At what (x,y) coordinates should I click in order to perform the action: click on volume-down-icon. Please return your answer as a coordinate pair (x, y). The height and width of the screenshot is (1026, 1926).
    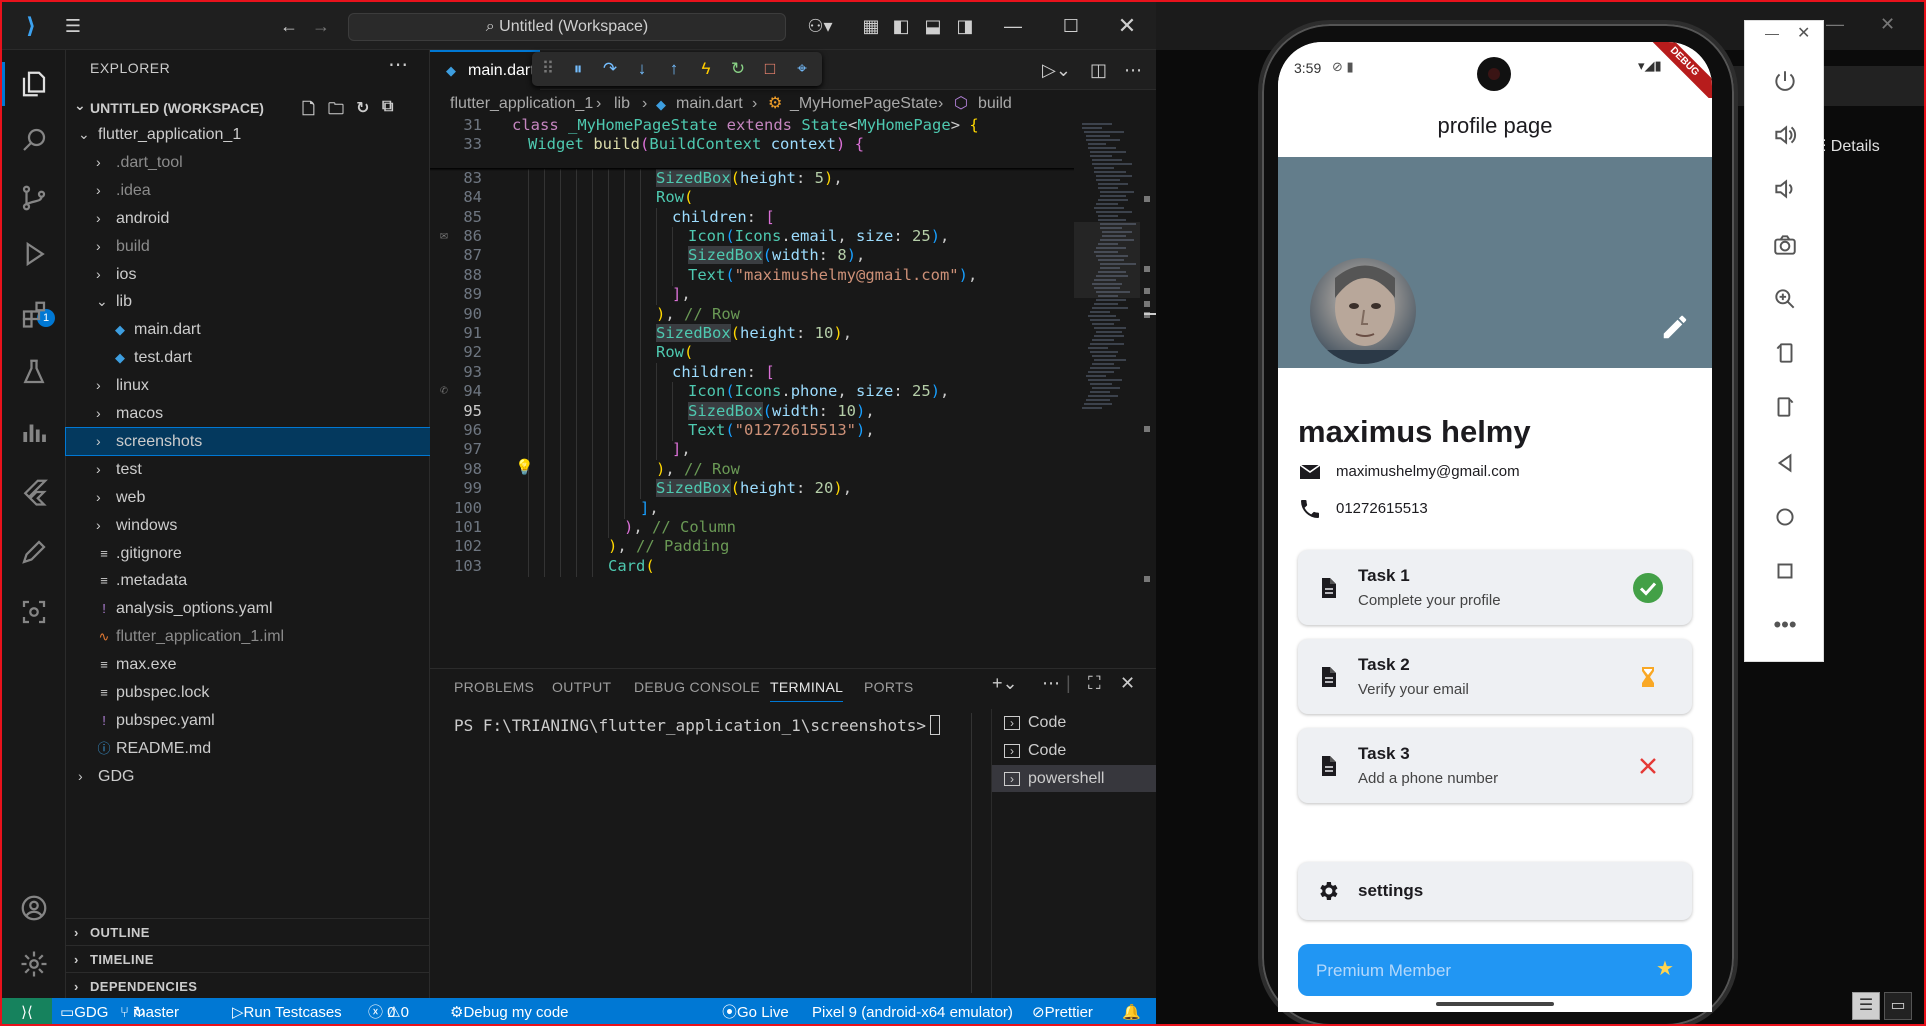
    Looking at the image, I should click on (1785, 188).